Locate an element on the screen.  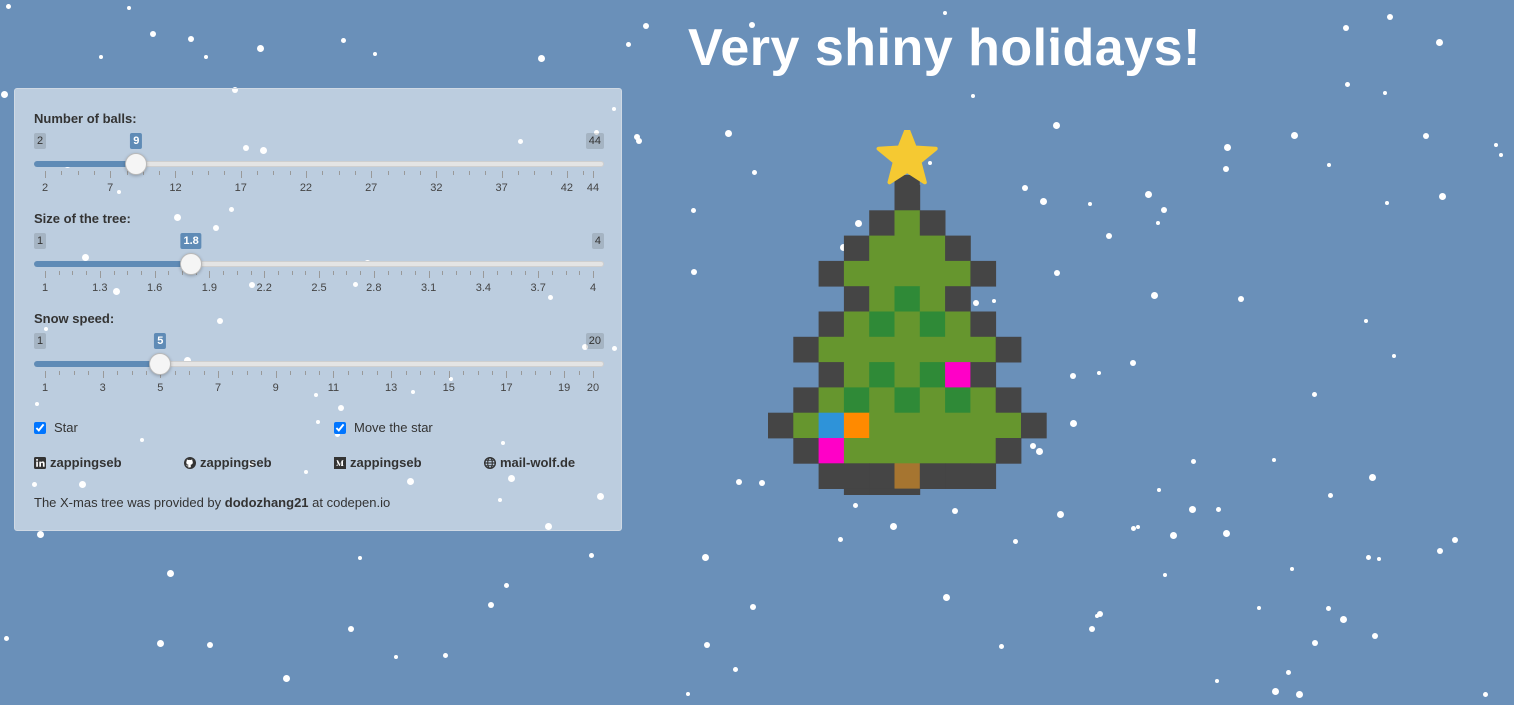
balls-slider: 2 44 9 2 7 12 17 22 27 32 37 42 44 is located at coordinates (319, 168).